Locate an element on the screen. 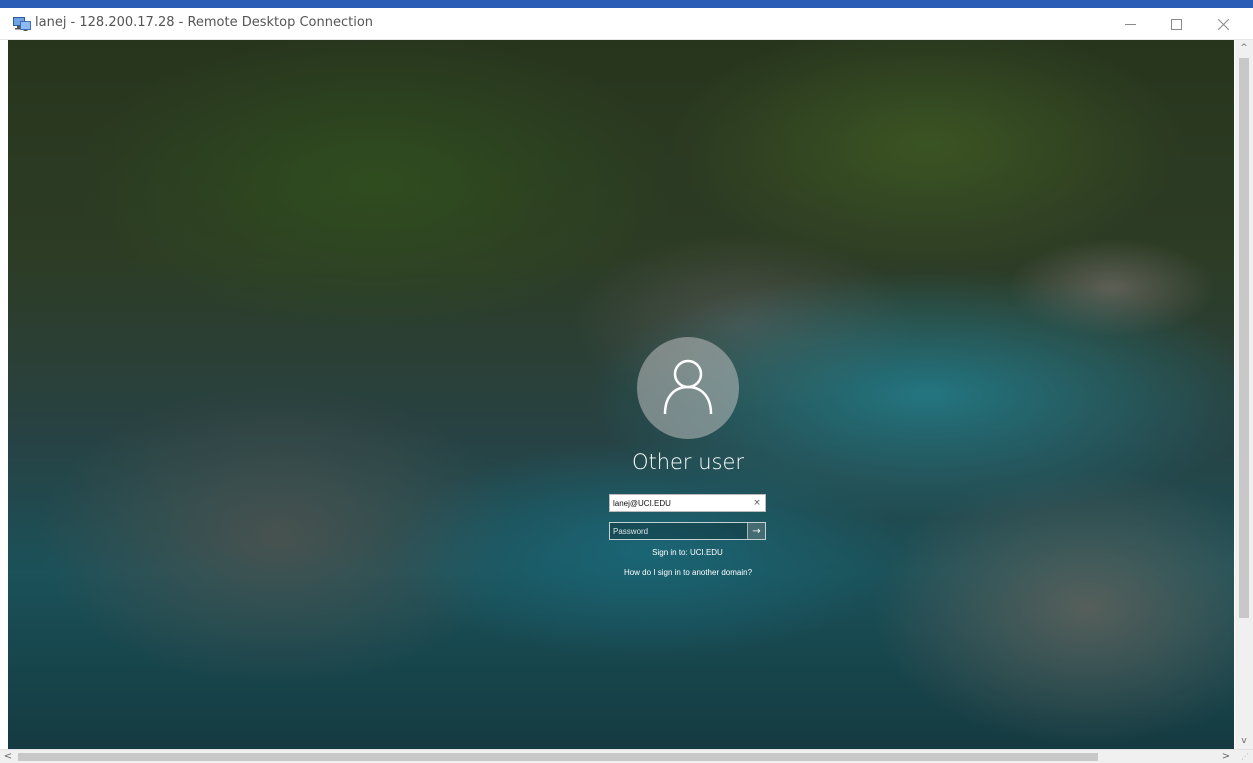 The width and height of the screenshot is (1253, 763). scroll-up-button: ^ is located at coordinates (1244, 48).